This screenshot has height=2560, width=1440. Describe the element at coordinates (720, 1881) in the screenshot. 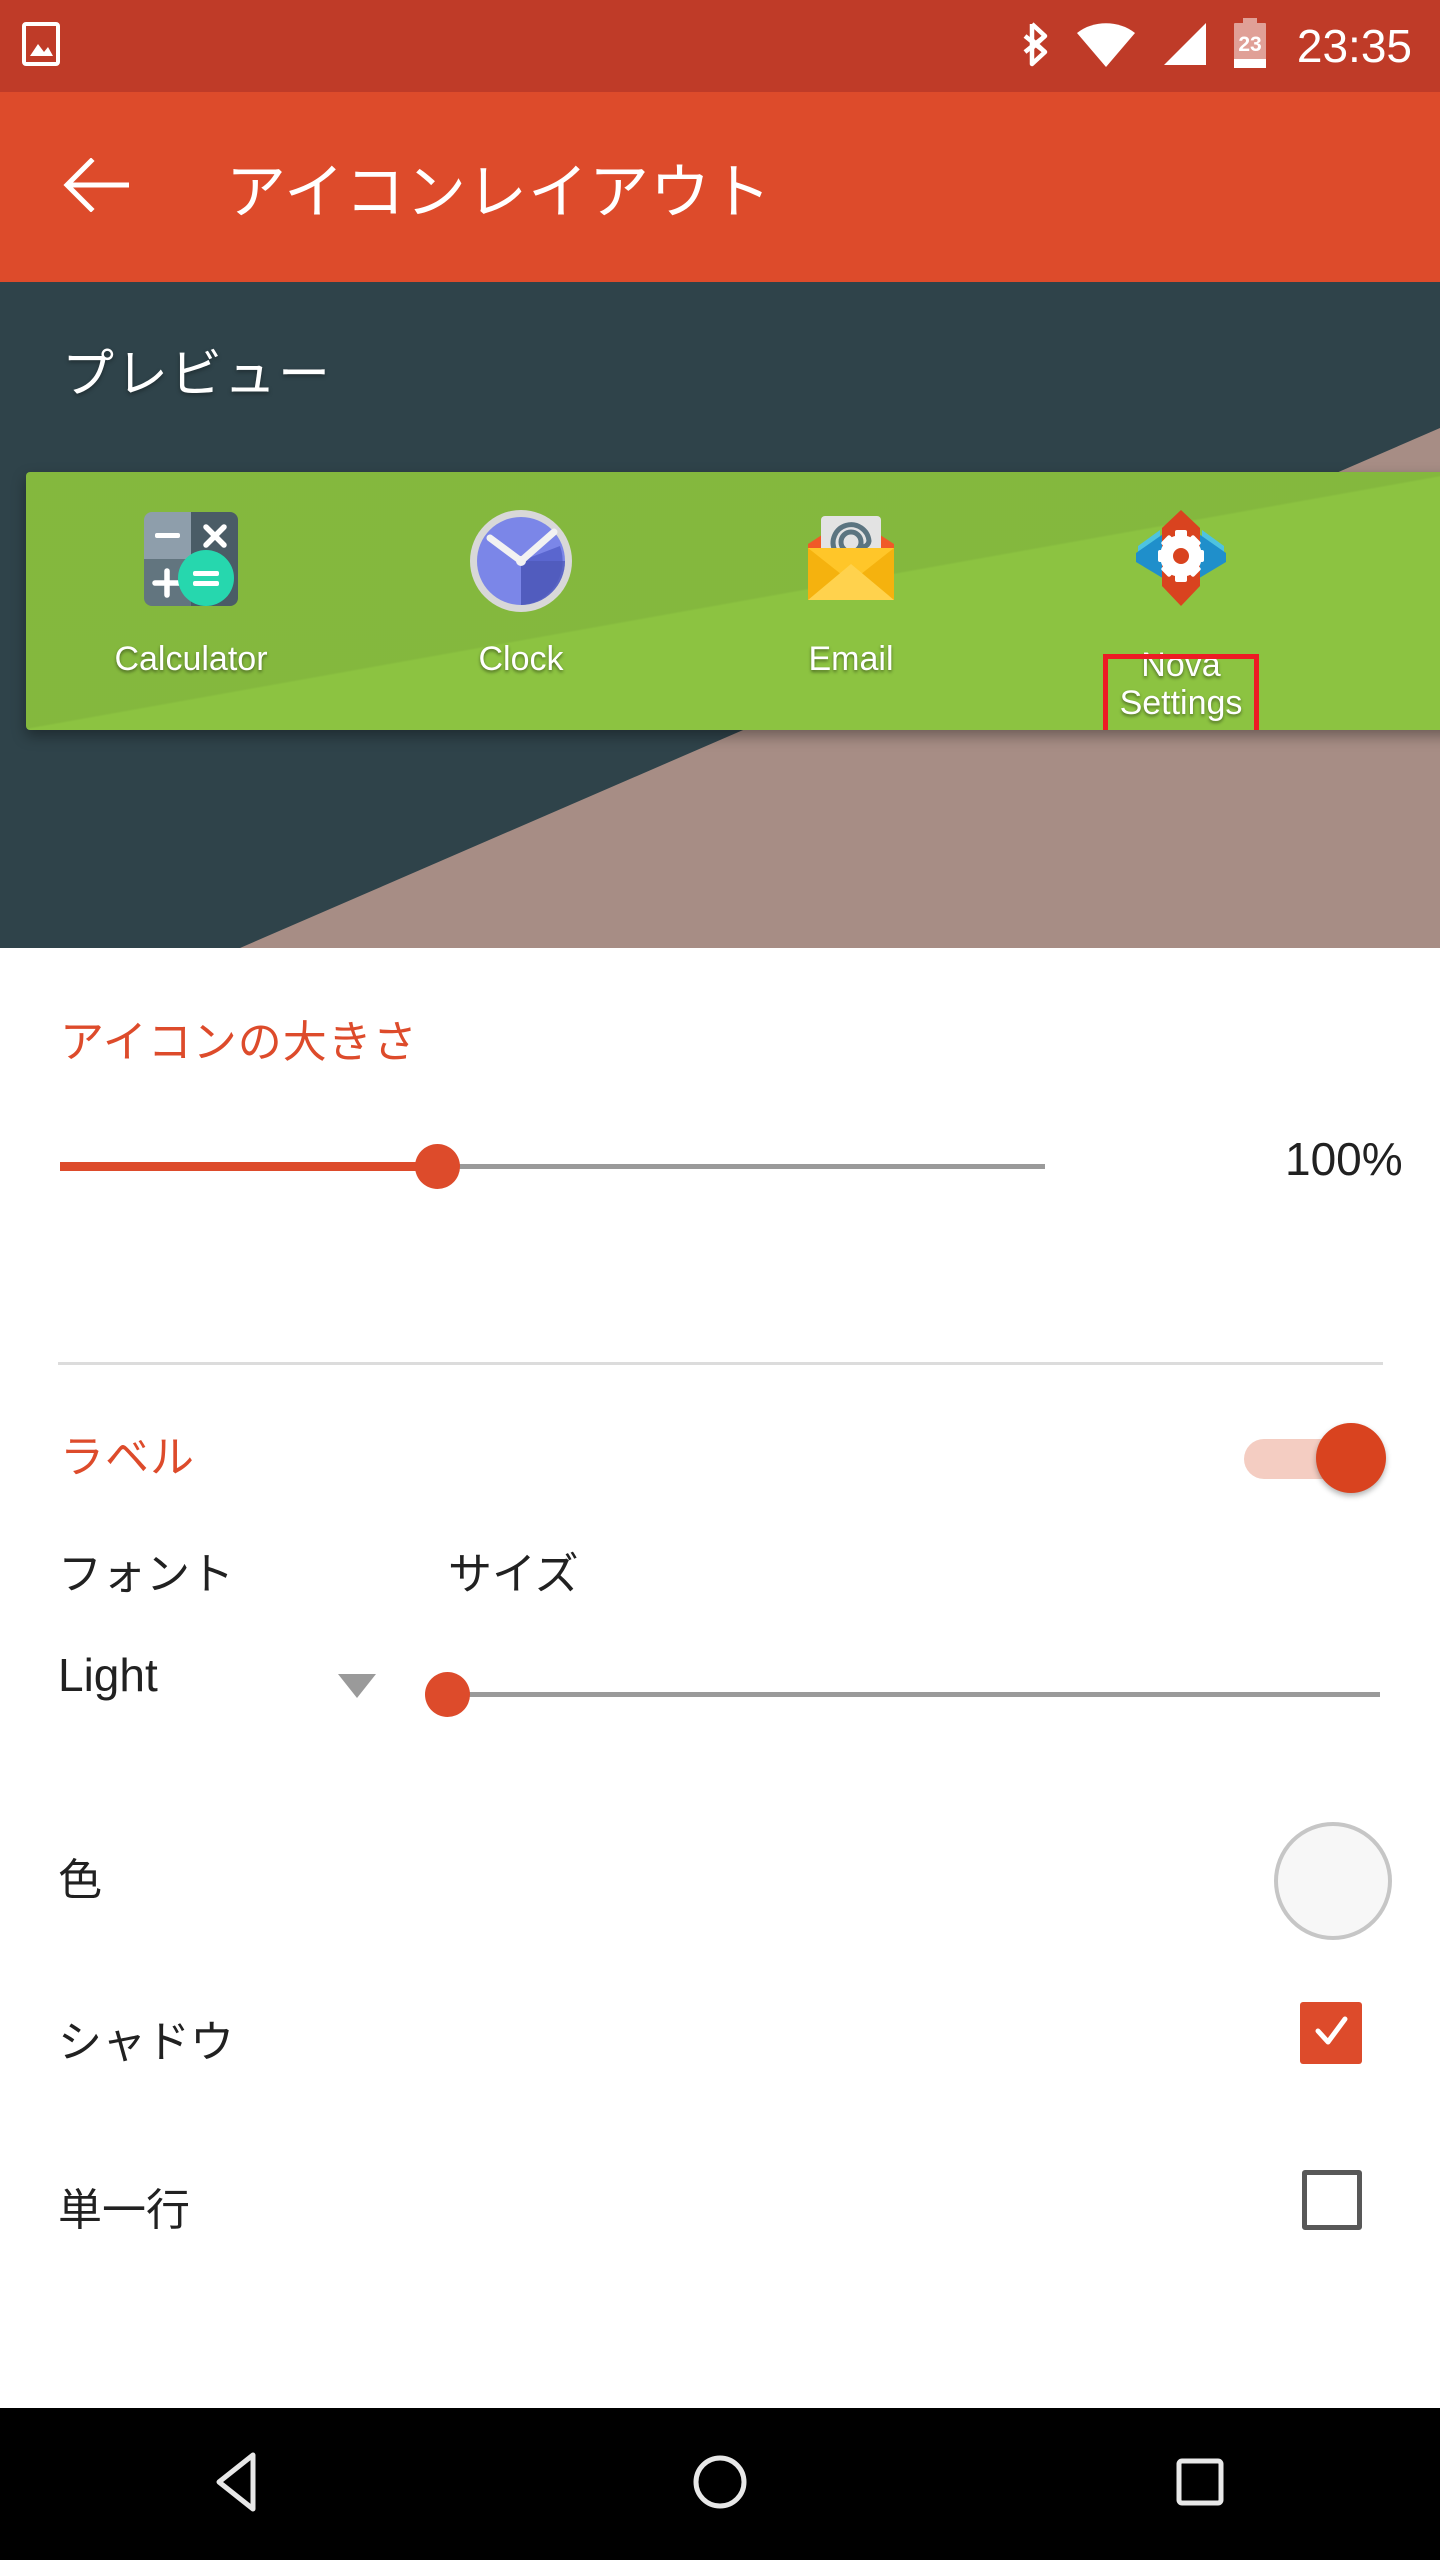

I see `setting-color: 色` at that location.